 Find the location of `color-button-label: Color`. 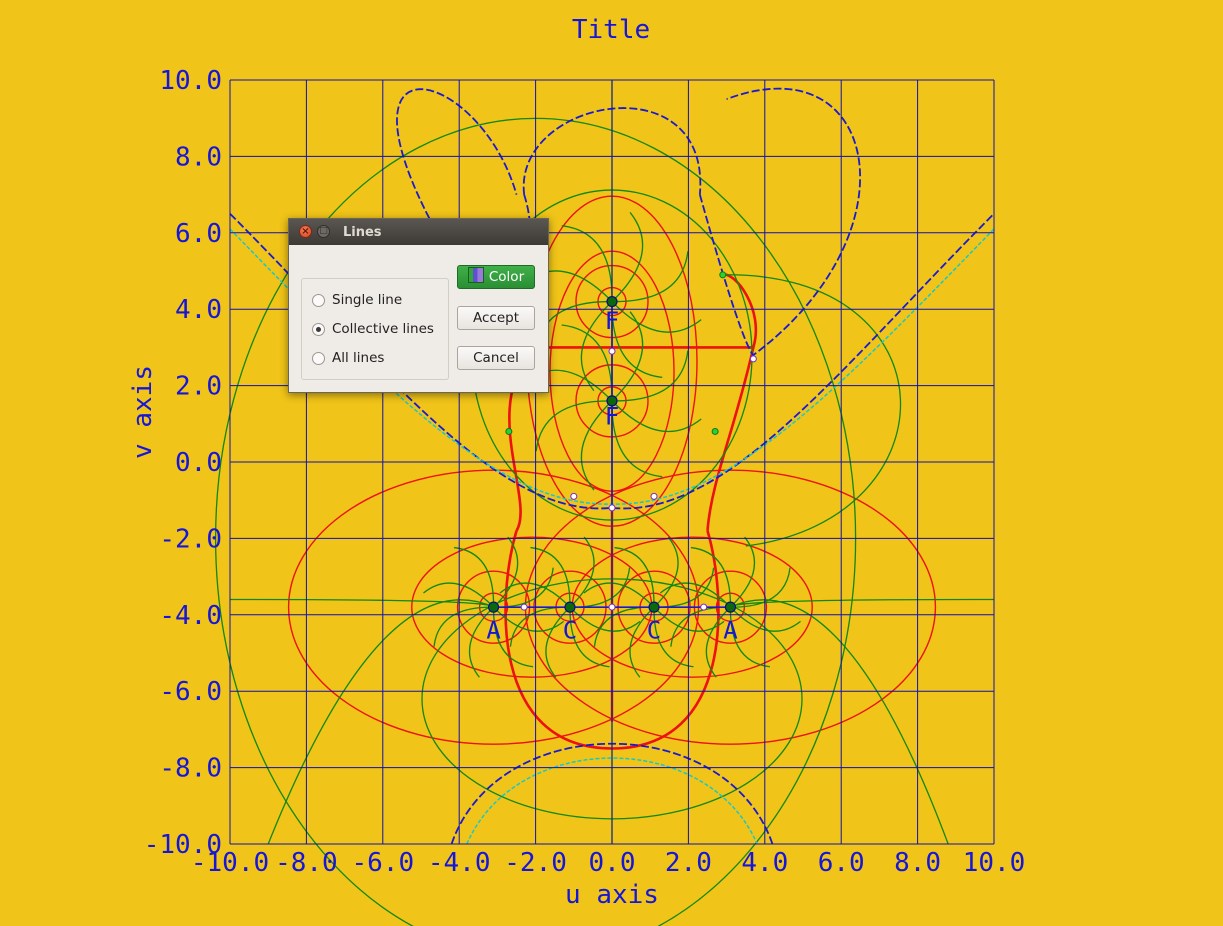

color-button-label: Color is located at coordinates (506, 277).